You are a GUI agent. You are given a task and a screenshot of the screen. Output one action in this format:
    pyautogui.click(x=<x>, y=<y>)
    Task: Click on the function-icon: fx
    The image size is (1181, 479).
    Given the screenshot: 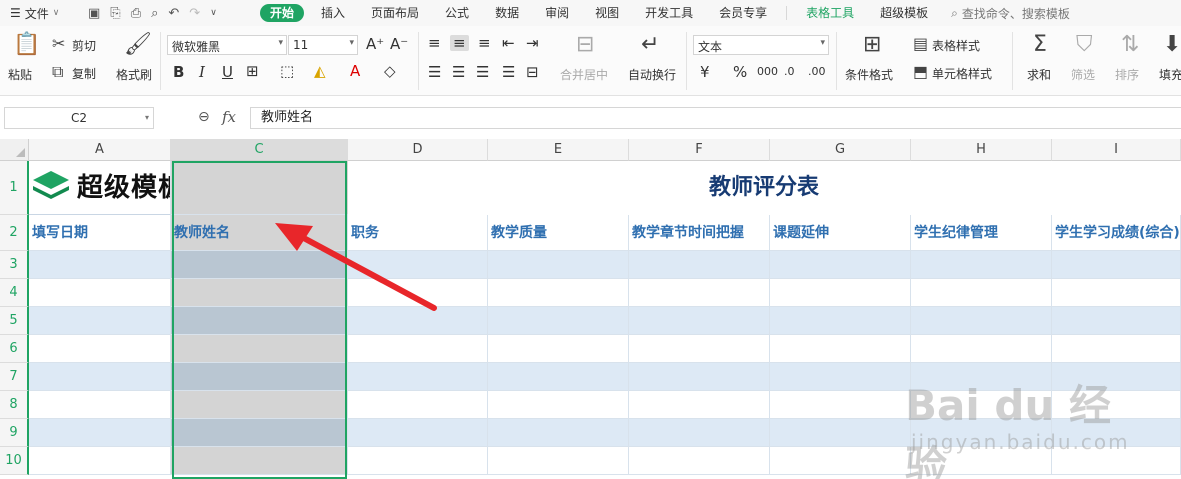 What is the action you would take?
    pyautogui.click(x=229, y=117)
    